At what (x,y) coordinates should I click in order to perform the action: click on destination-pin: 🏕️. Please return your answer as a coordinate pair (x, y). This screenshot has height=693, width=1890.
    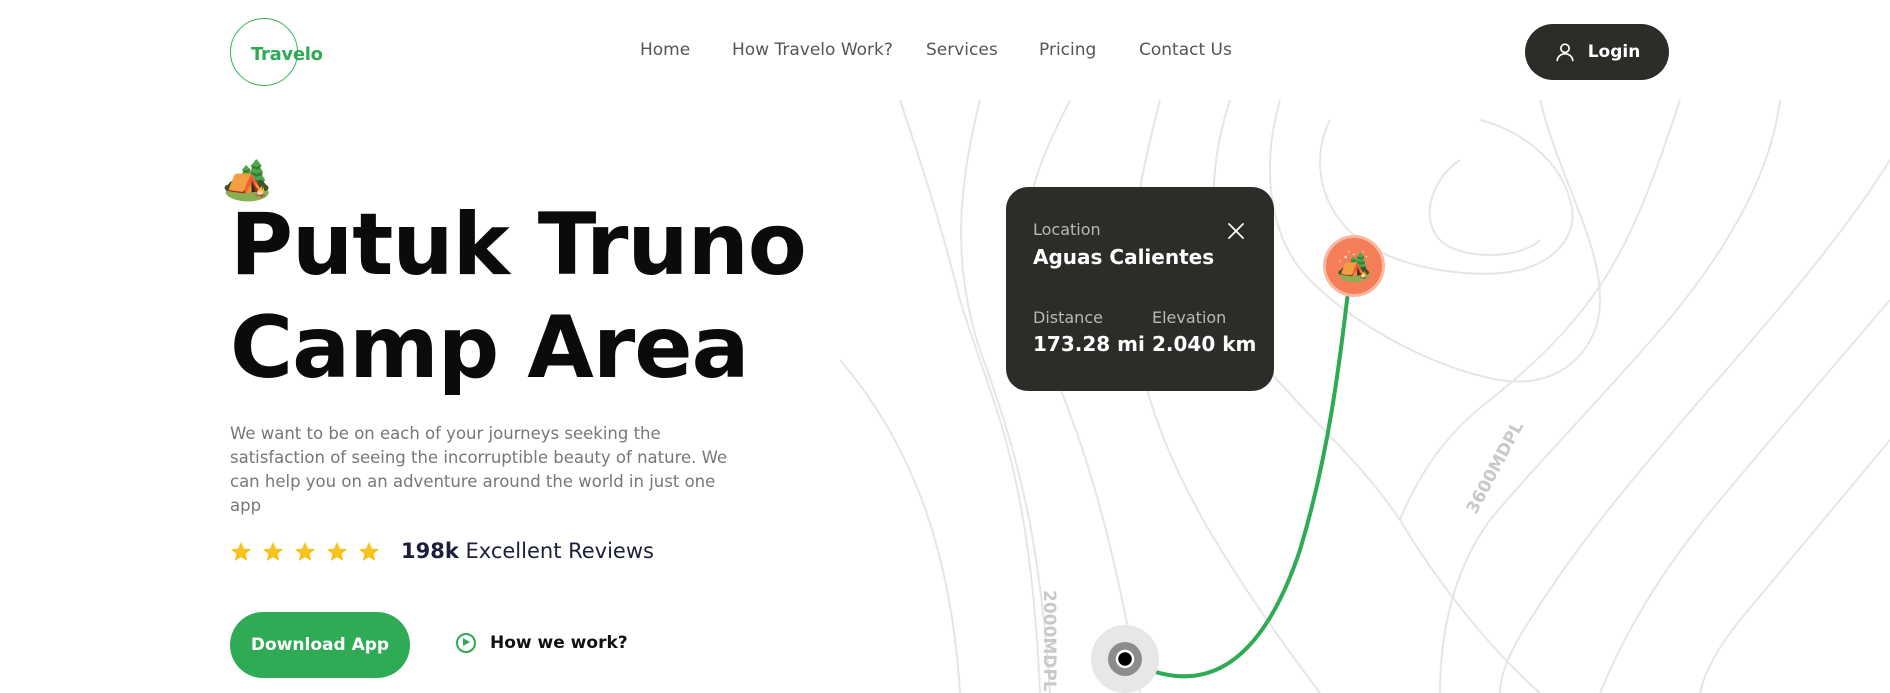
    Looking at the image, I should click on (1354, 266).